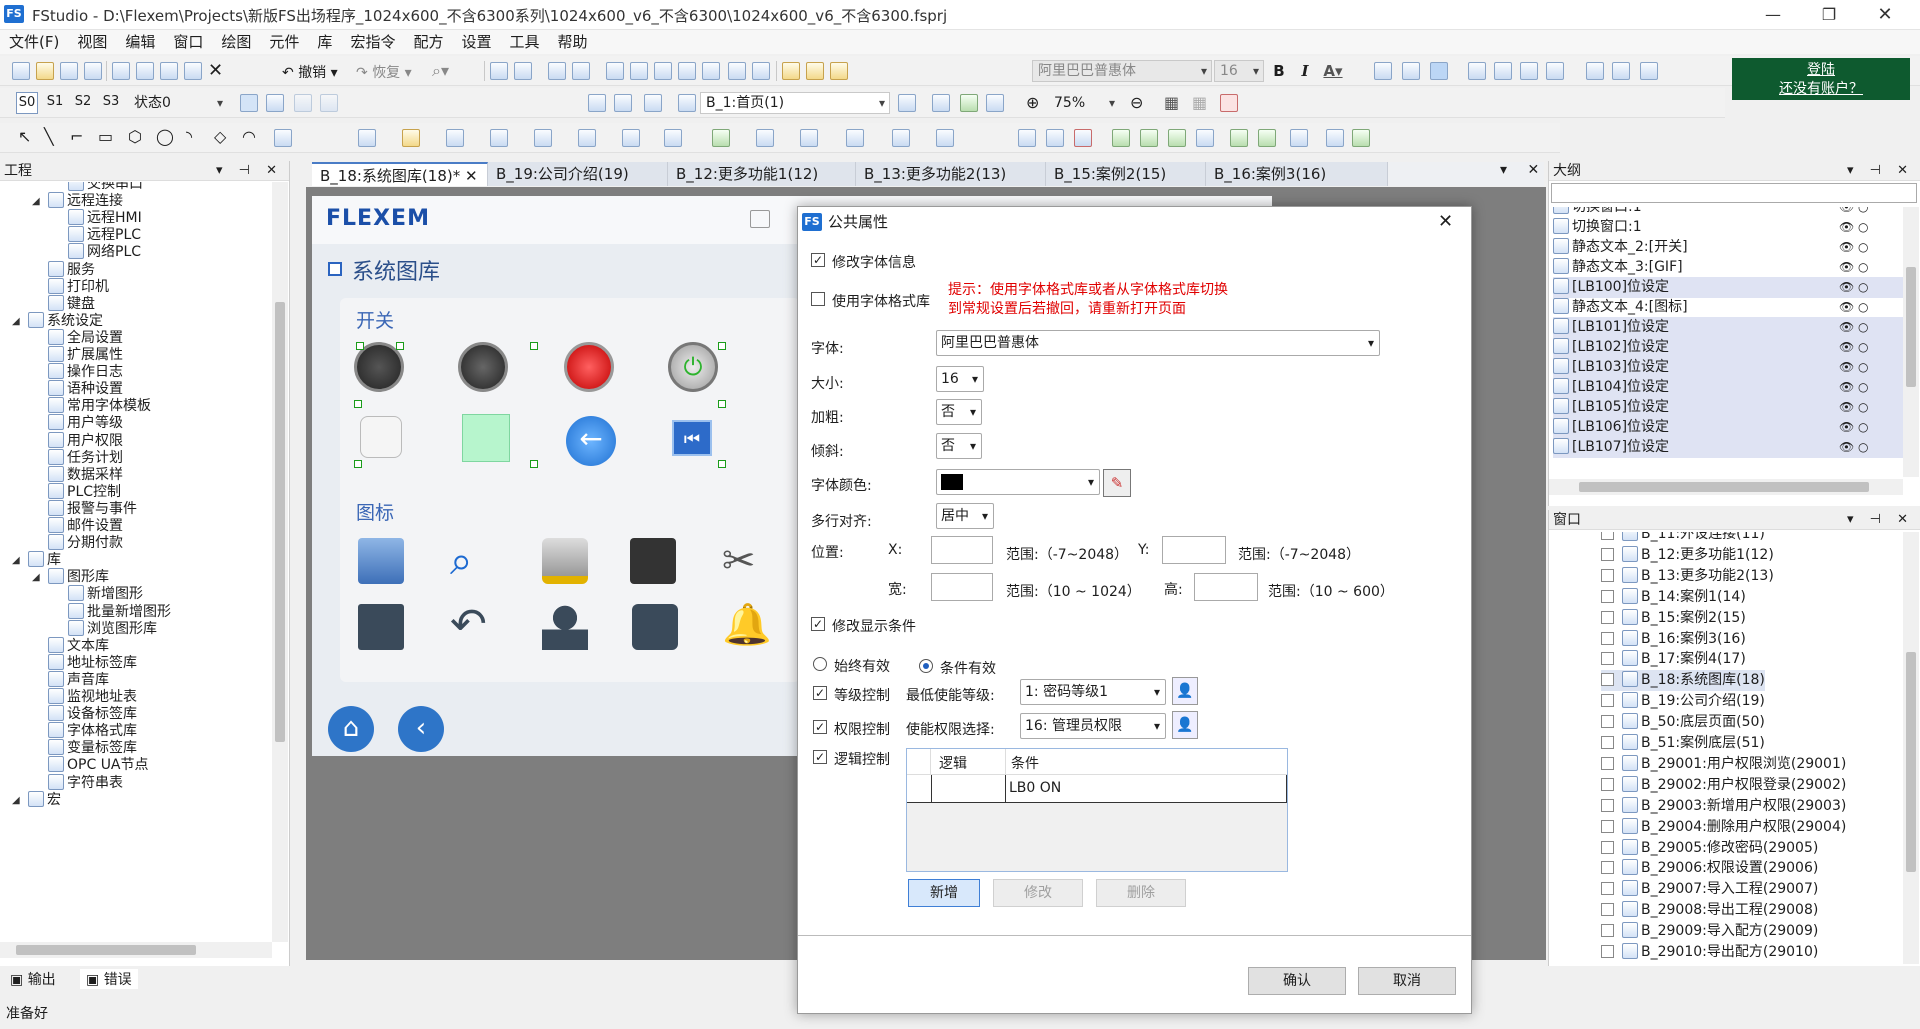  What do you see at coordinates (1728, 387) in the screenshot?
I see `outline-item: [LB104]位设定 👁 ○` at bounding box center [1728, 387].